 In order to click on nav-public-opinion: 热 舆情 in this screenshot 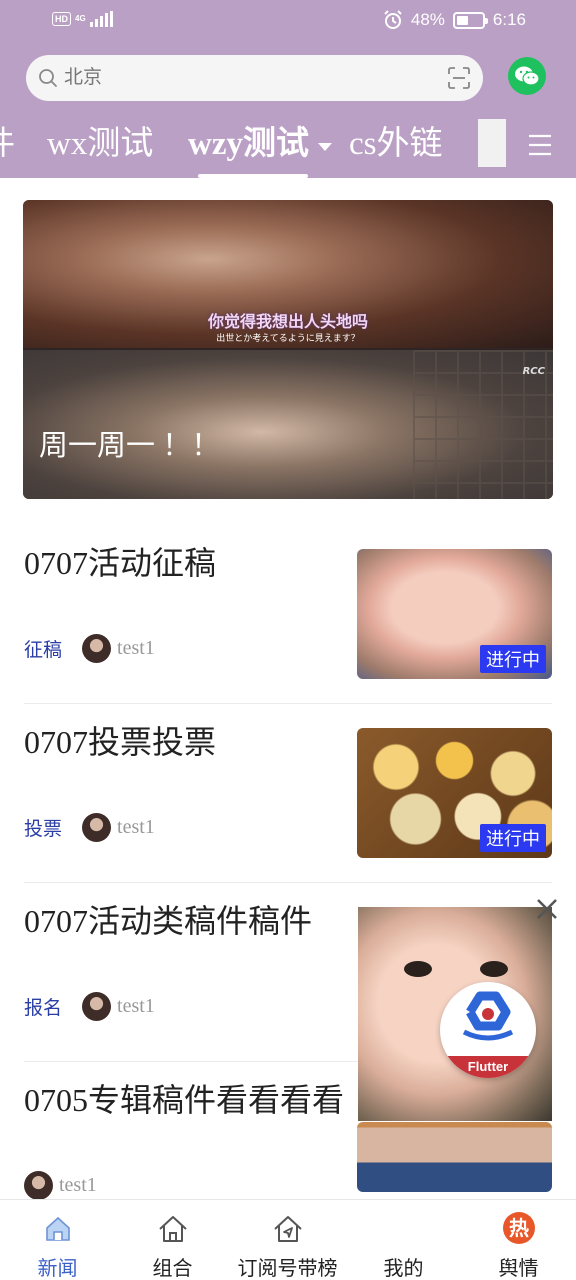, I will do `click(518, 1240)`.